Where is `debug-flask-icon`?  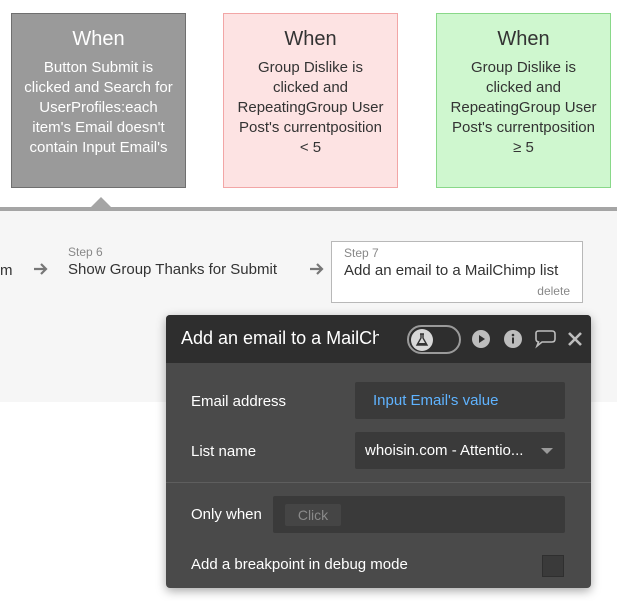 debug-flask-icon is located at coordinates (422, 340).